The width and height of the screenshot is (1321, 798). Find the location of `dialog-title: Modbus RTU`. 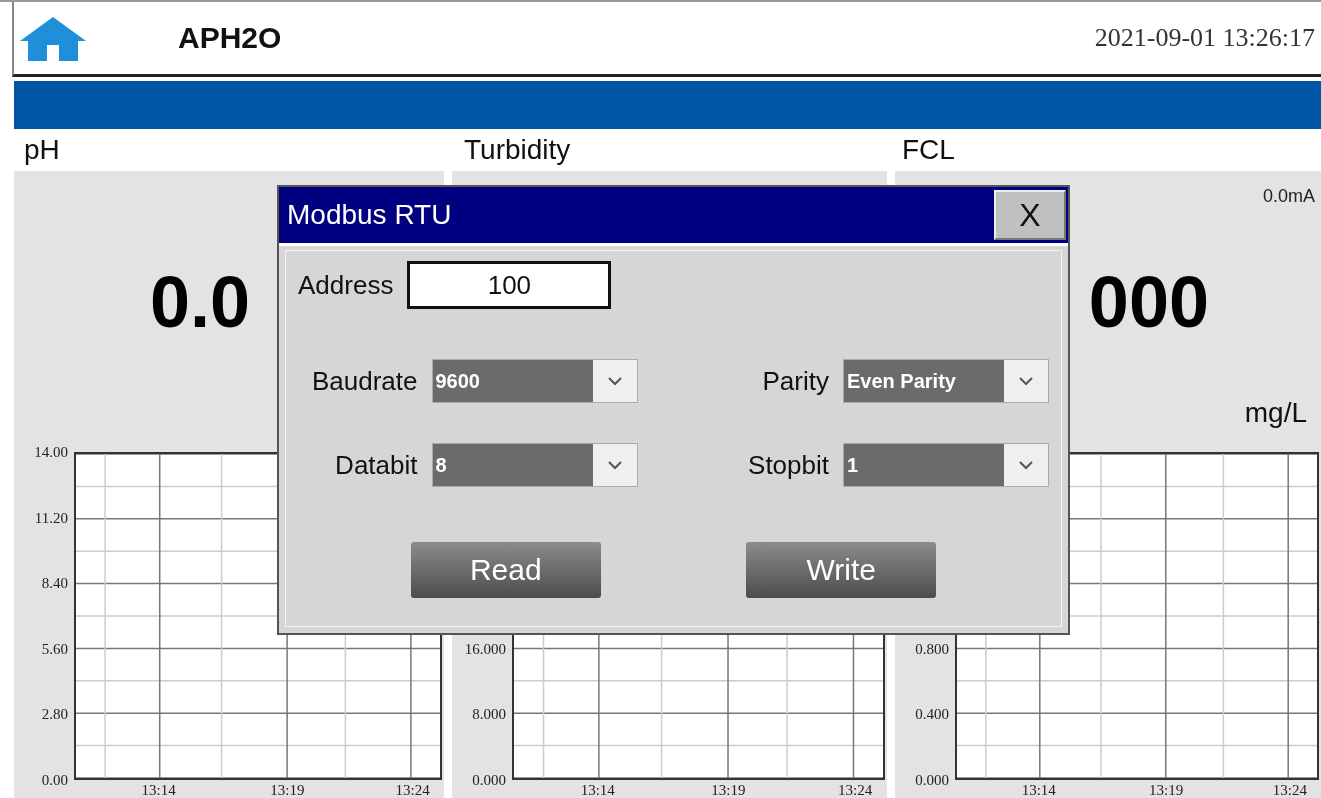

dialog-title: Modbus RTU is located at coordinates (369, 215).